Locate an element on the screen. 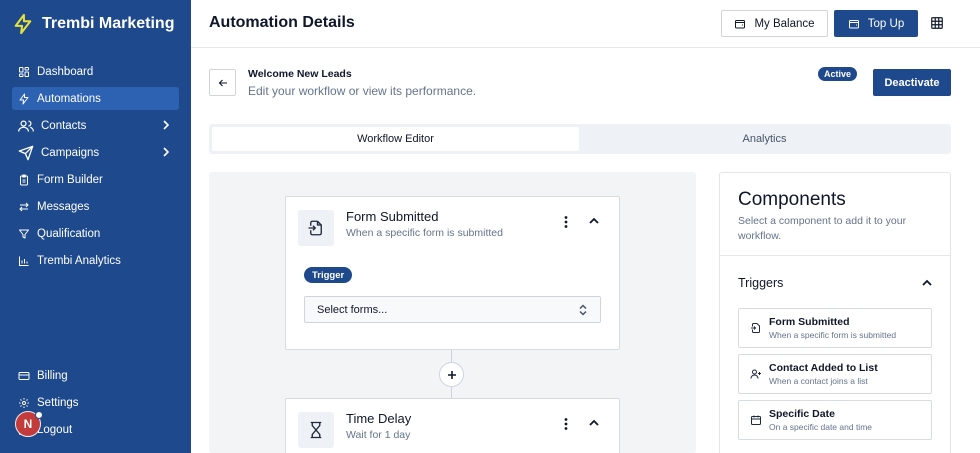  components-title: Components is located at coordinates (792, 199).